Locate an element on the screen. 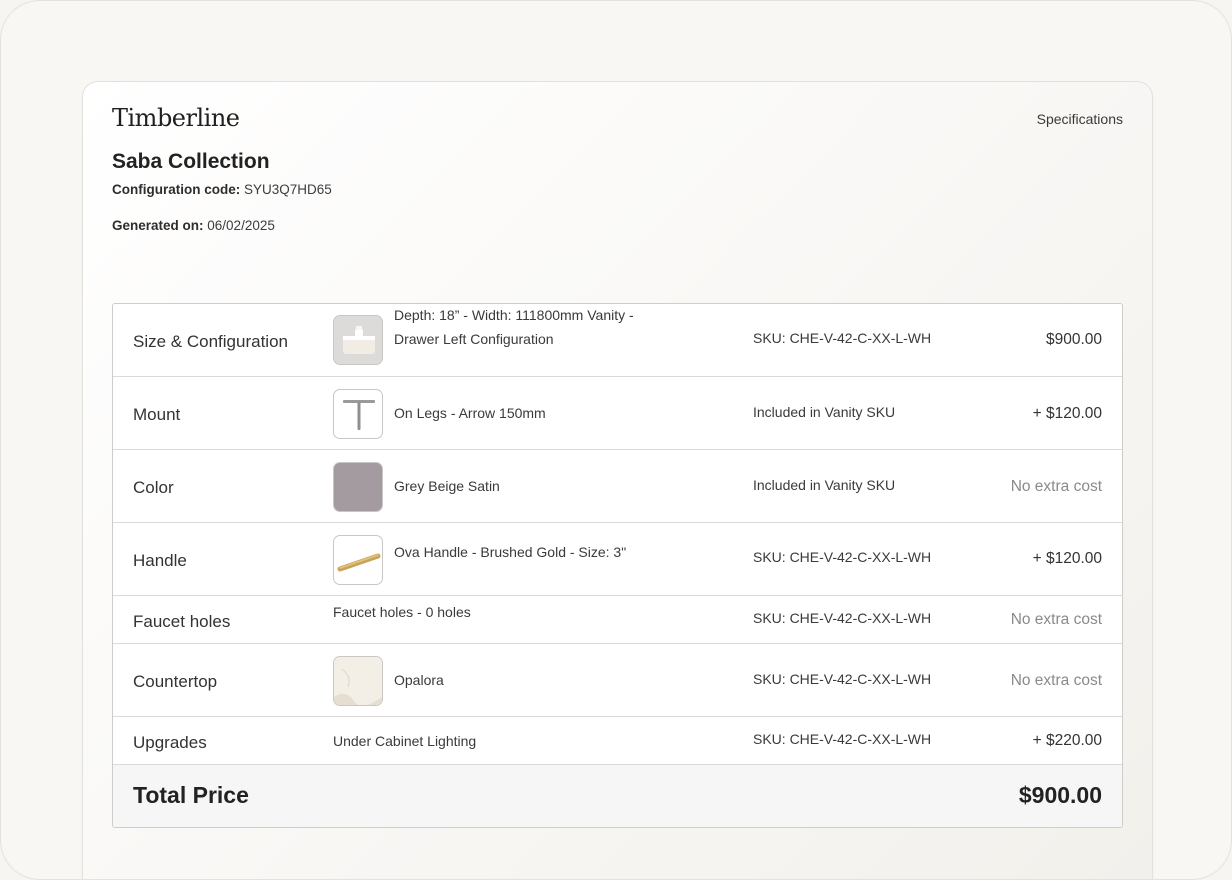  configuration-code: Configuration code: SYU3Q7HD65 is located at coordinates (222, 189).